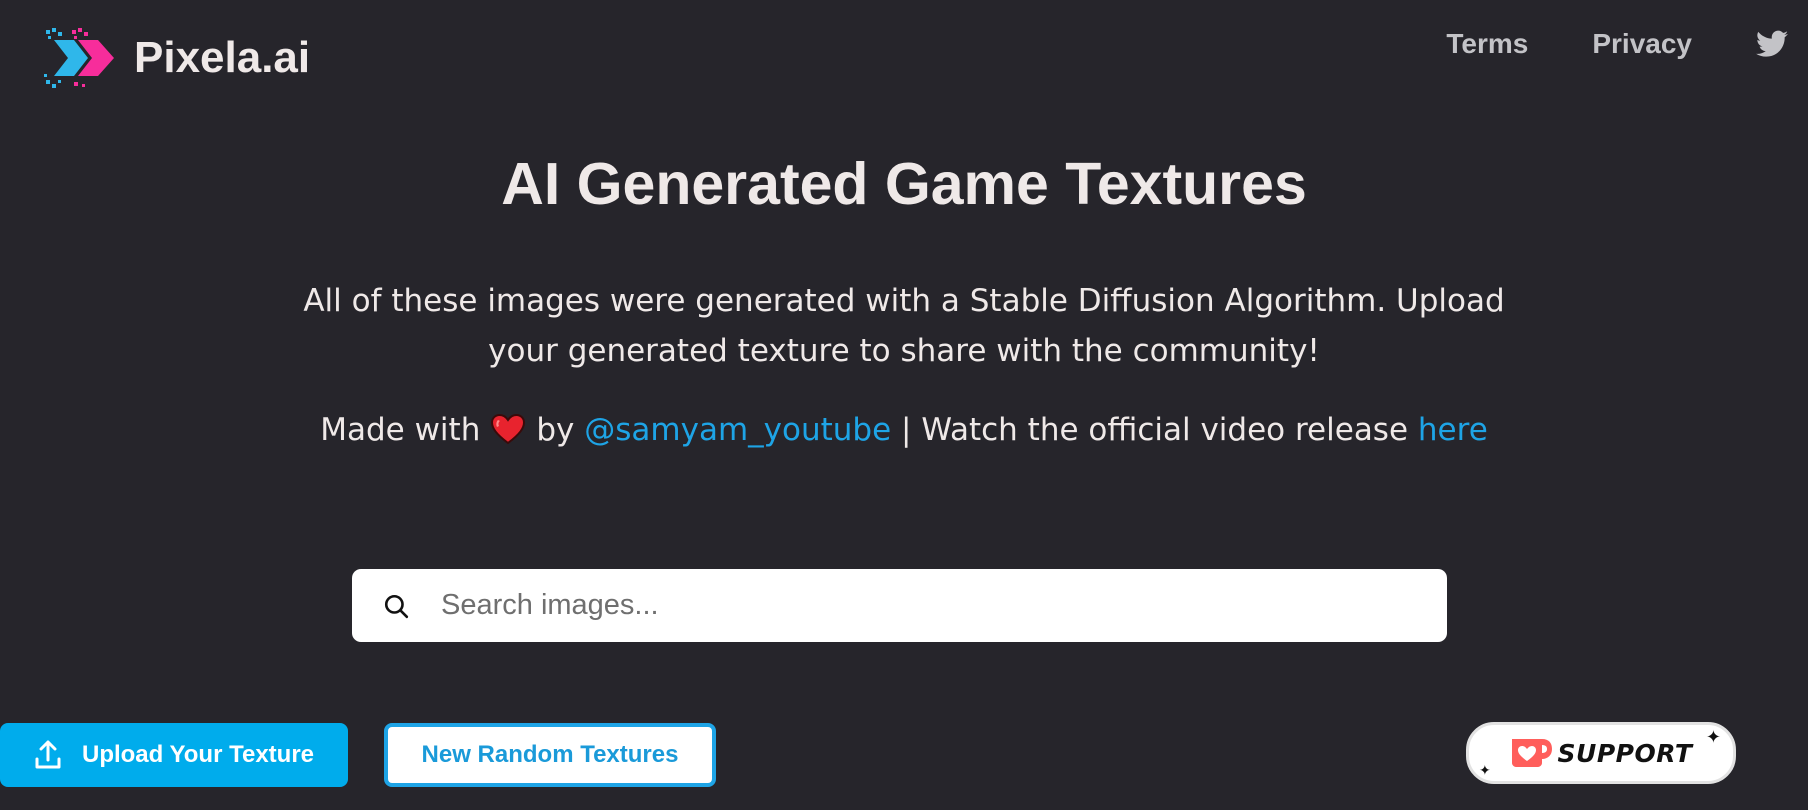  What do you see at coordinates (1531, 753) in the screenshot?
I see `kofi-cup-icon` at bounding box center [1531, 753].